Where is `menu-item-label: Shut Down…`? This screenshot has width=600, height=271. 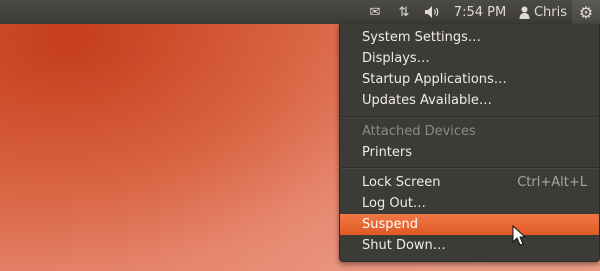
menu-item-label: Shut Down… is located at coordinates (404, 245).